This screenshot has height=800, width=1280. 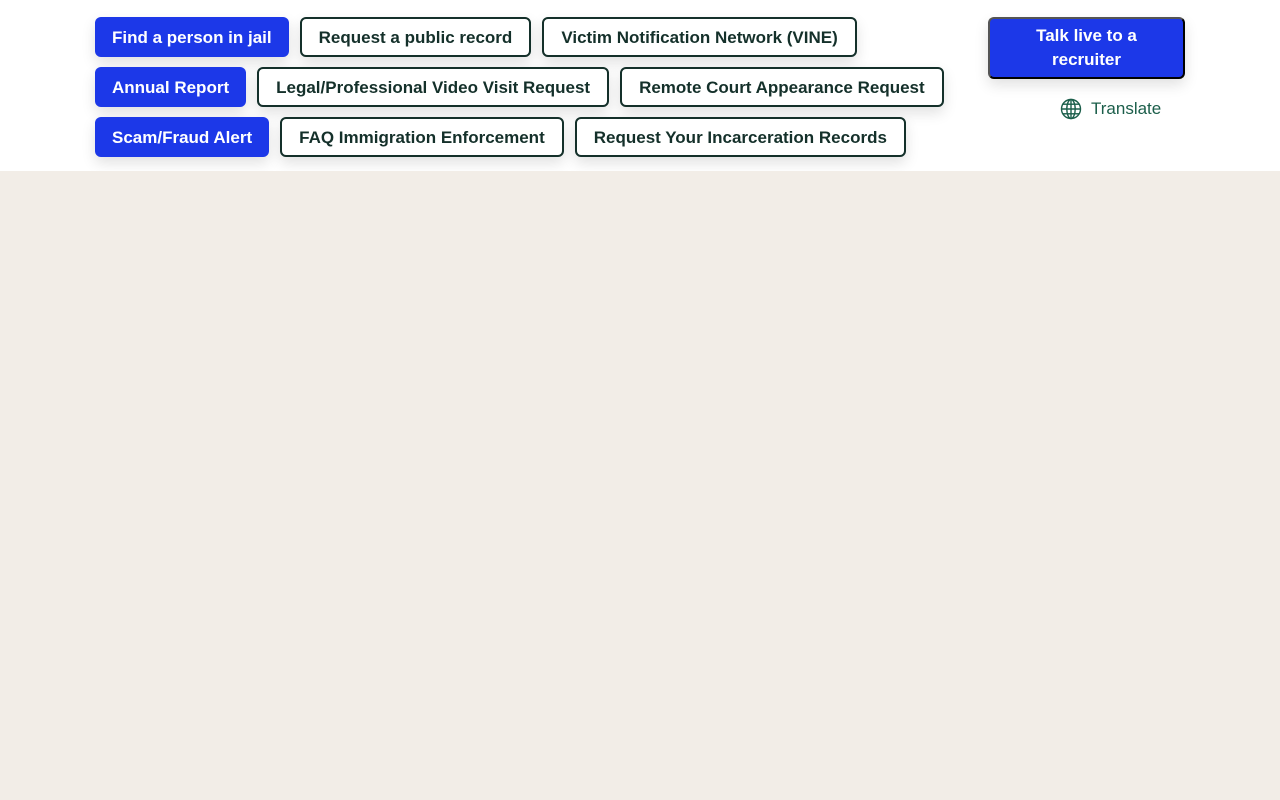 I want to click on vine-button: Victim Notification Network (VINE), so click(x=699, y=37).